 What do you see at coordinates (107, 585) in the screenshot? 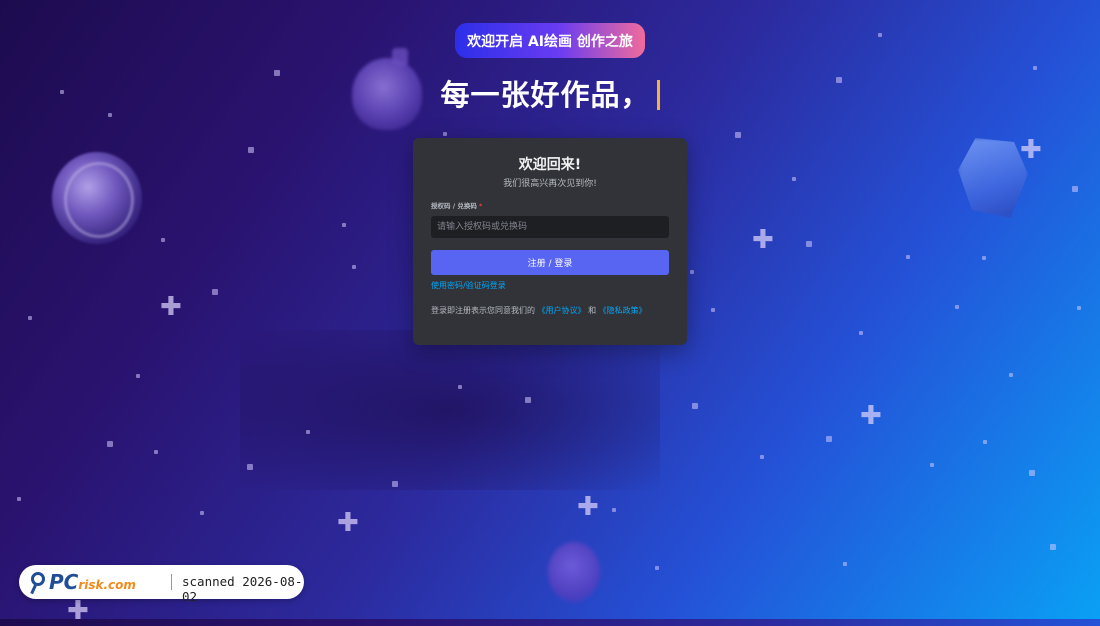
I see `logo-risk-text: risk.com` at bounding box center [107, 585].